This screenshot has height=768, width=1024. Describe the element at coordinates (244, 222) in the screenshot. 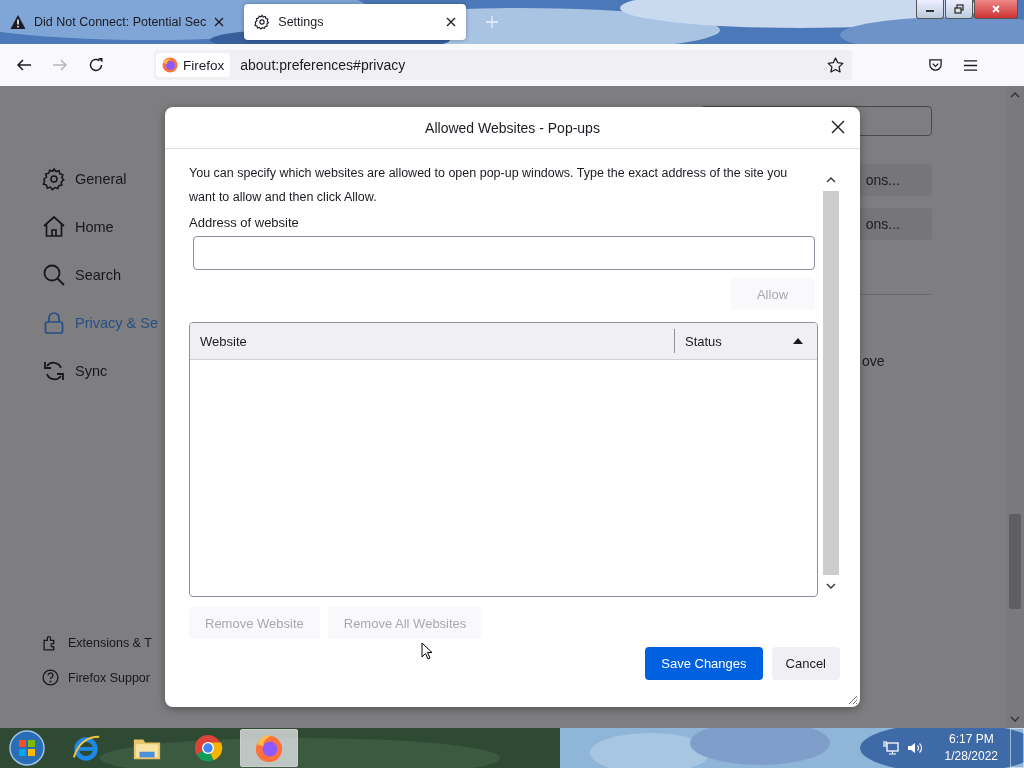

I see `field-label: Address of website` at that location.